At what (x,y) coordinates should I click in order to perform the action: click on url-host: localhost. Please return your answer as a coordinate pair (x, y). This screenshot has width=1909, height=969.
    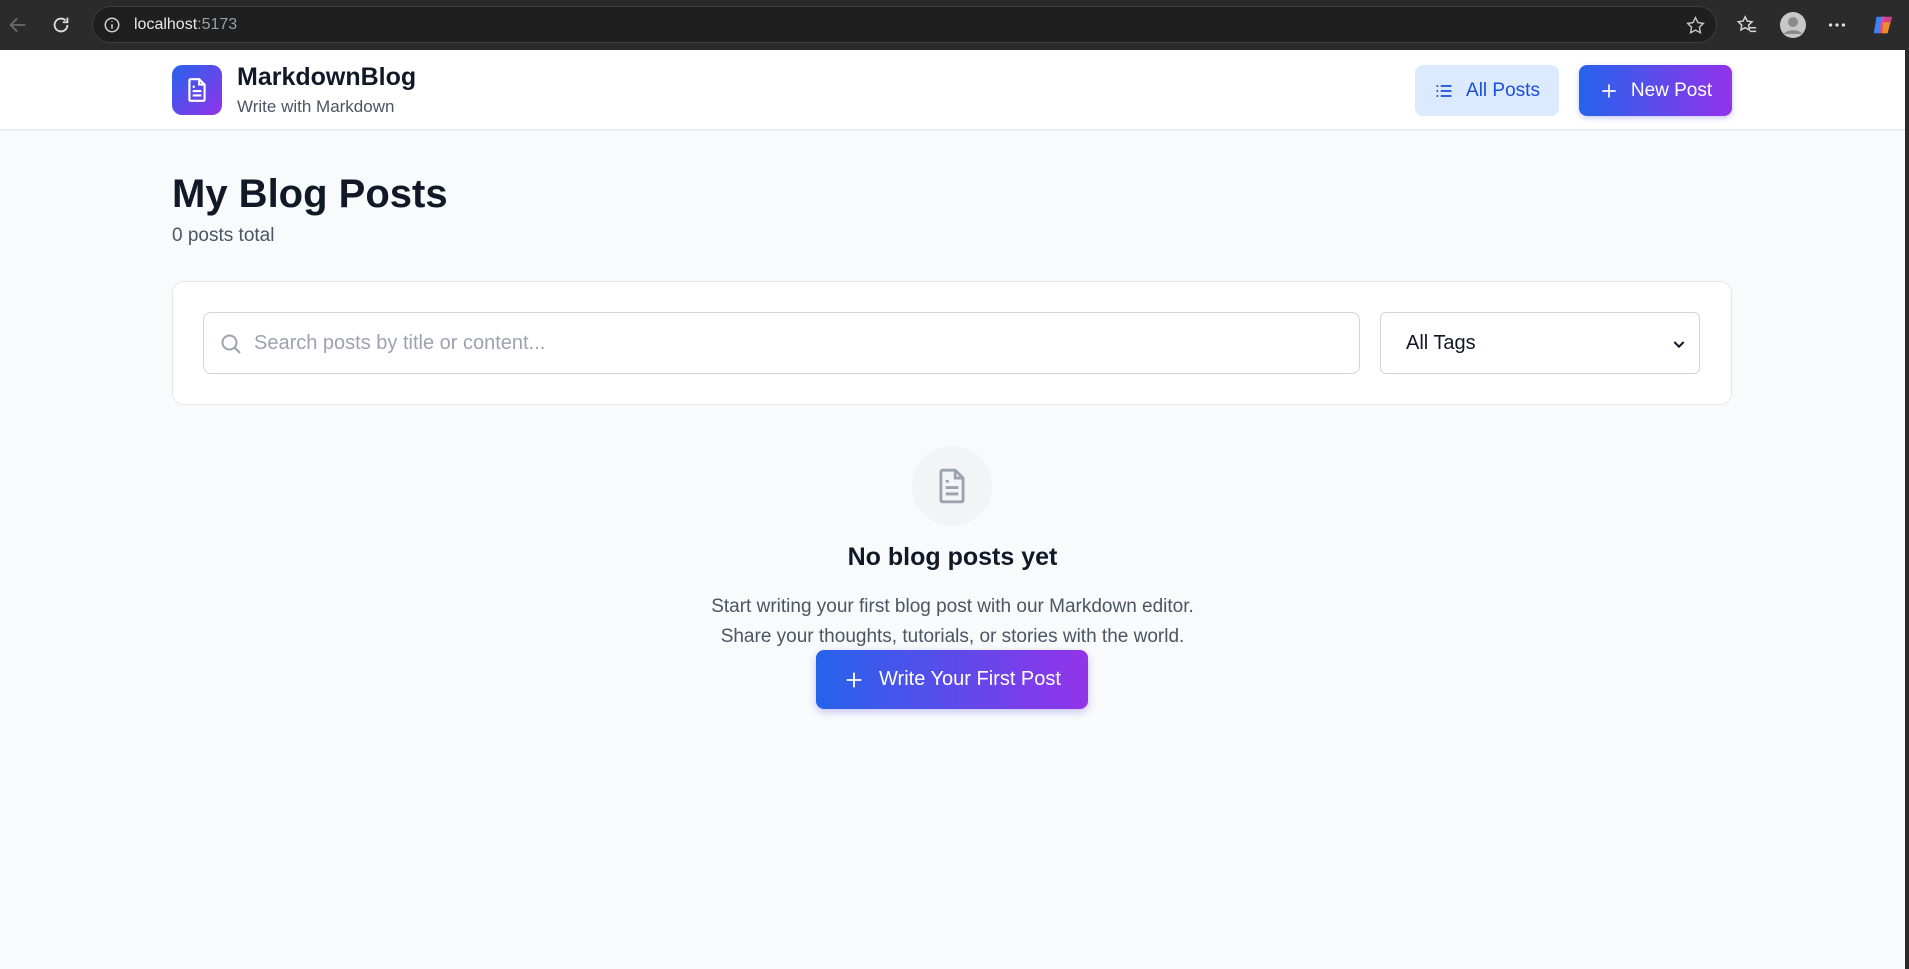
    Looking at the image, I should click on (166, 24).